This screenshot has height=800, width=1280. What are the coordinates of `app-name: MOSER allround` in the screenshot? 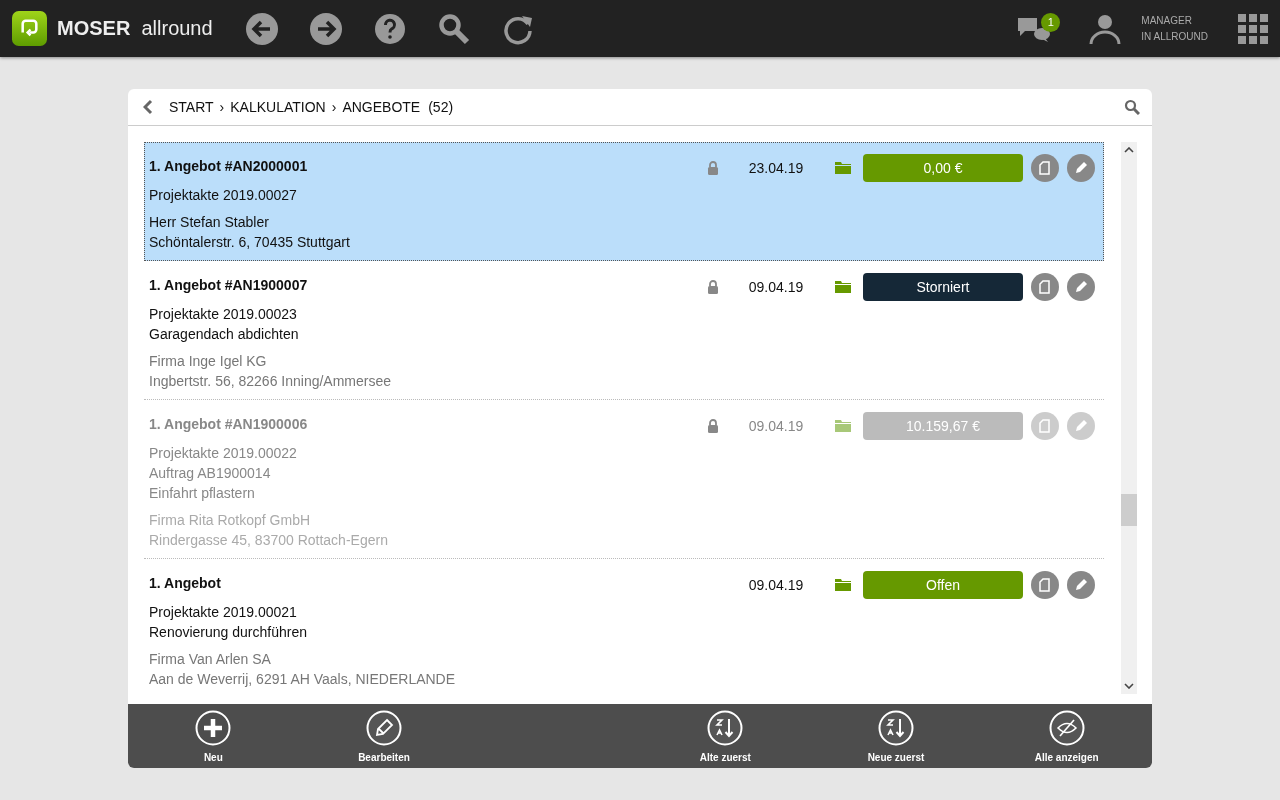 It's located at (135, 28).